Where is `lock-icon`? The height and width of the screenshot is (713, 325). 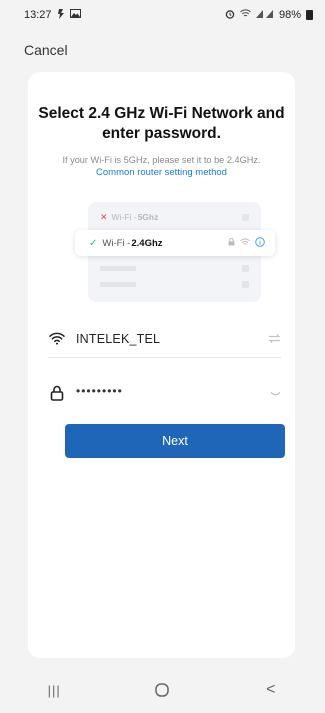
lock-icon is located at coordinates (57, 393).